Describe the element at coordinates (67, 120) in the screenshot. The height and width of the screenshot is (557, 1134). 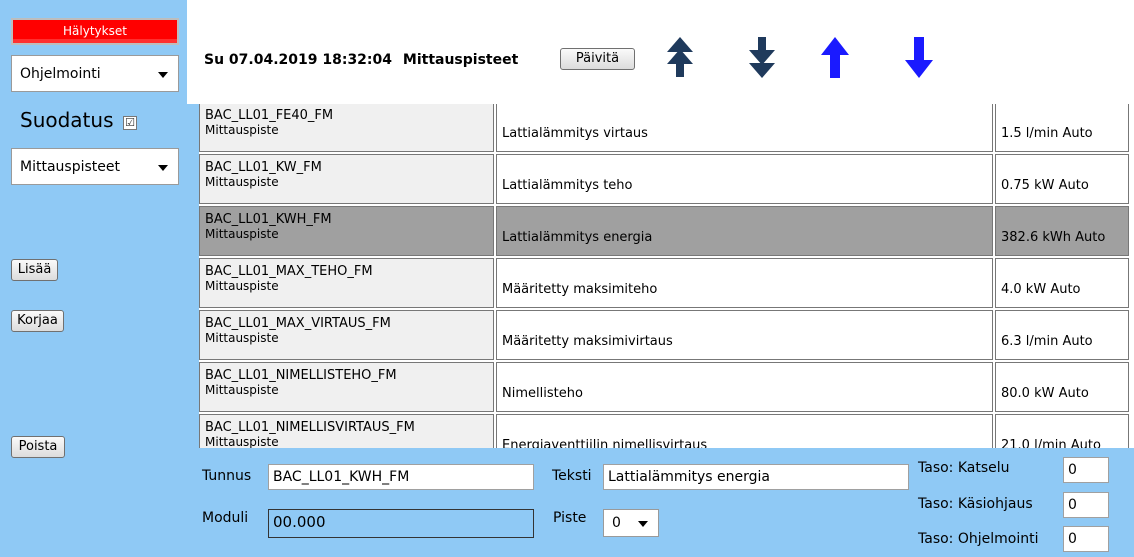
I see `filter-label: Suodatus` at that location.